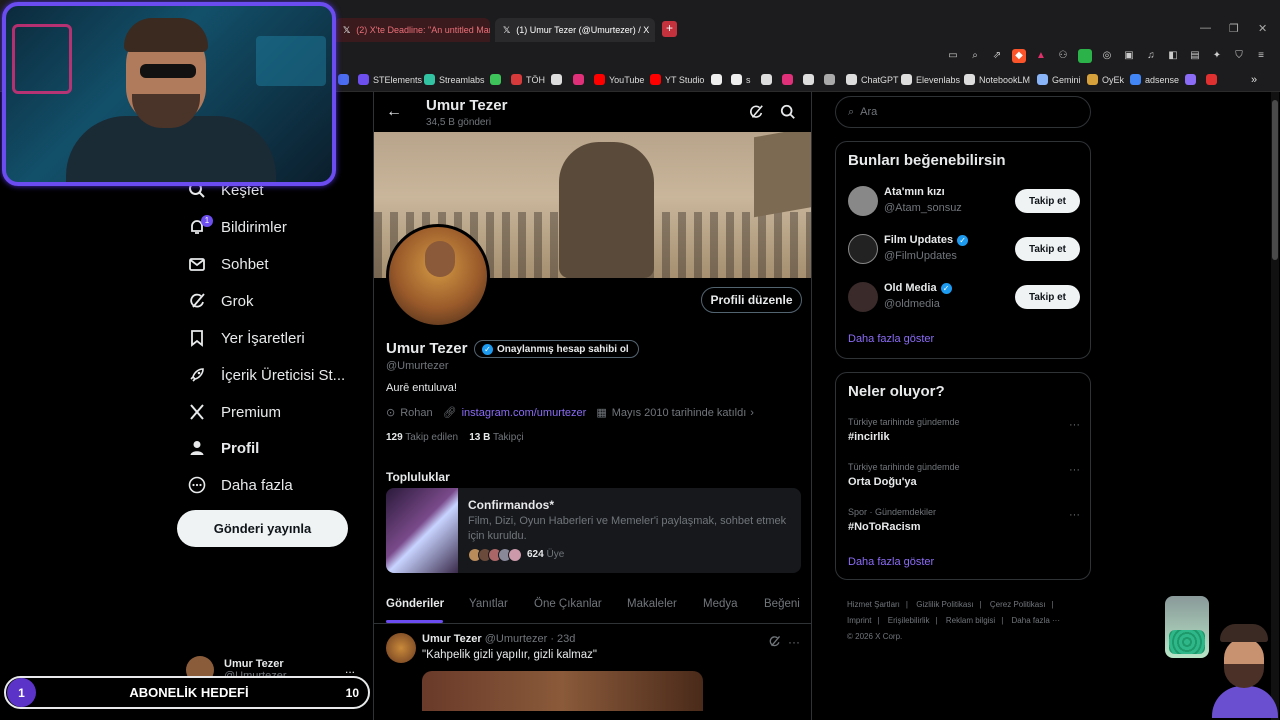 This screenshot has width=1280, height=720. What do you see at coordinates (390, 79) in the screenshot?
I see `bookmark-item: STElements` at bounding box center [390, 79].